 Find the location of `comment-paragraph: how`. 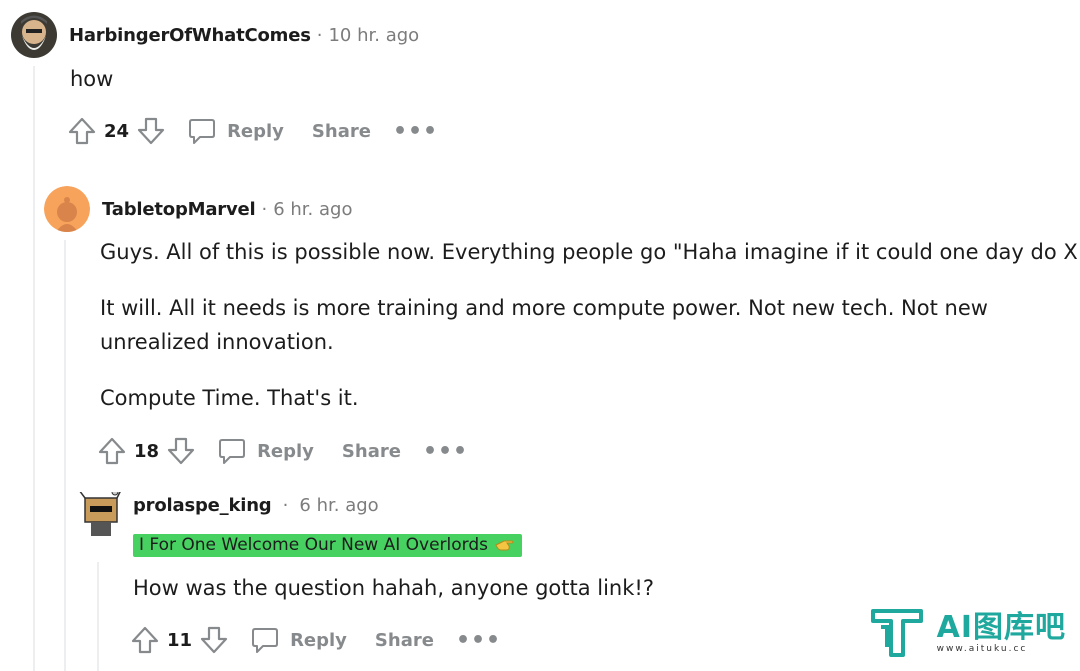

comment-paragraph: how is located at coordinates (92, 79).